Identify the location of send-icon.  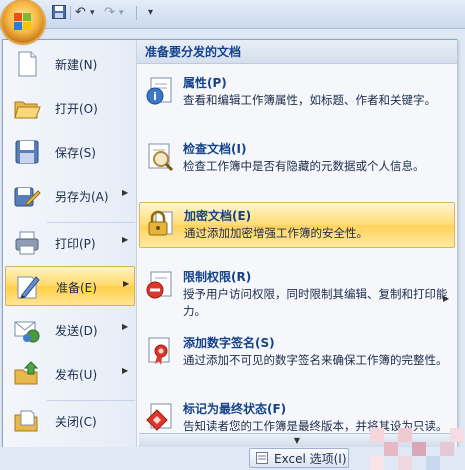
(27, 330).